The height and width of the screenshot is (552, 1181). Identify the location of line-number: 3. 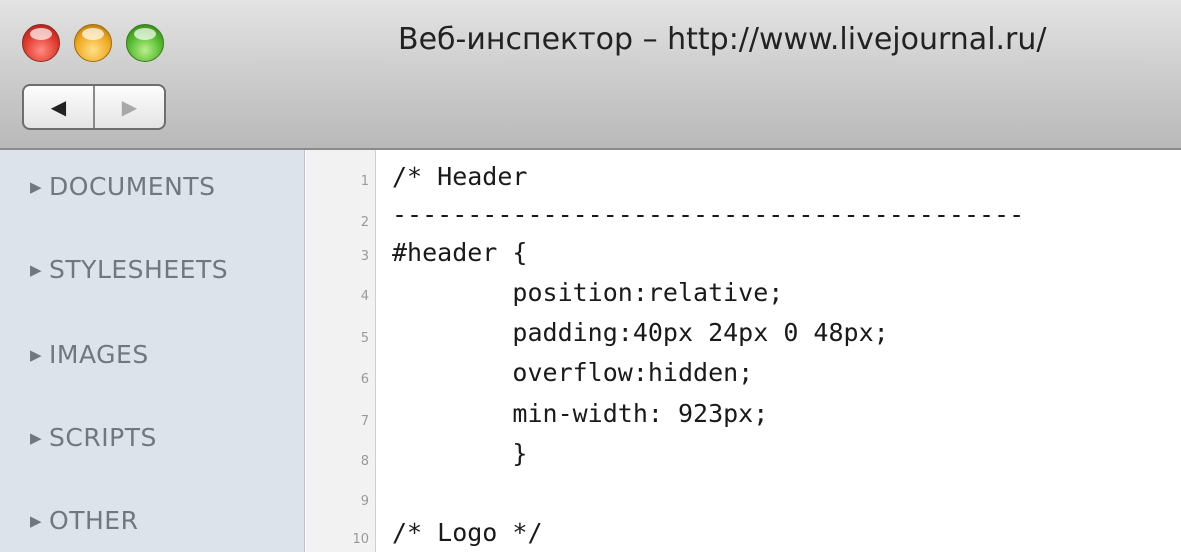
(364, 256).